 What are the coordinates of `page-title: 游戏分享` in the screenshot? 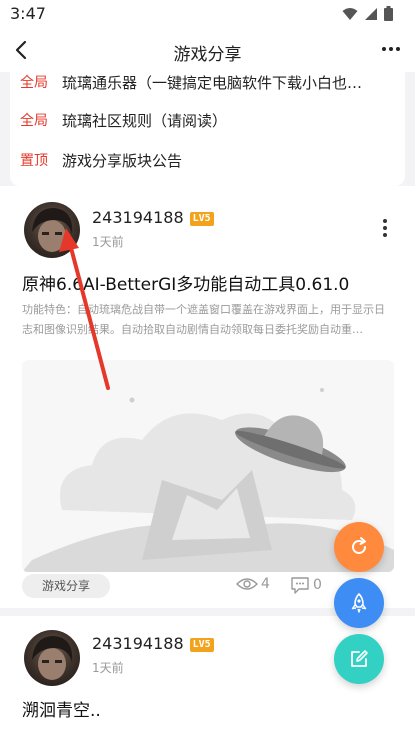 It's located at (207, 55).